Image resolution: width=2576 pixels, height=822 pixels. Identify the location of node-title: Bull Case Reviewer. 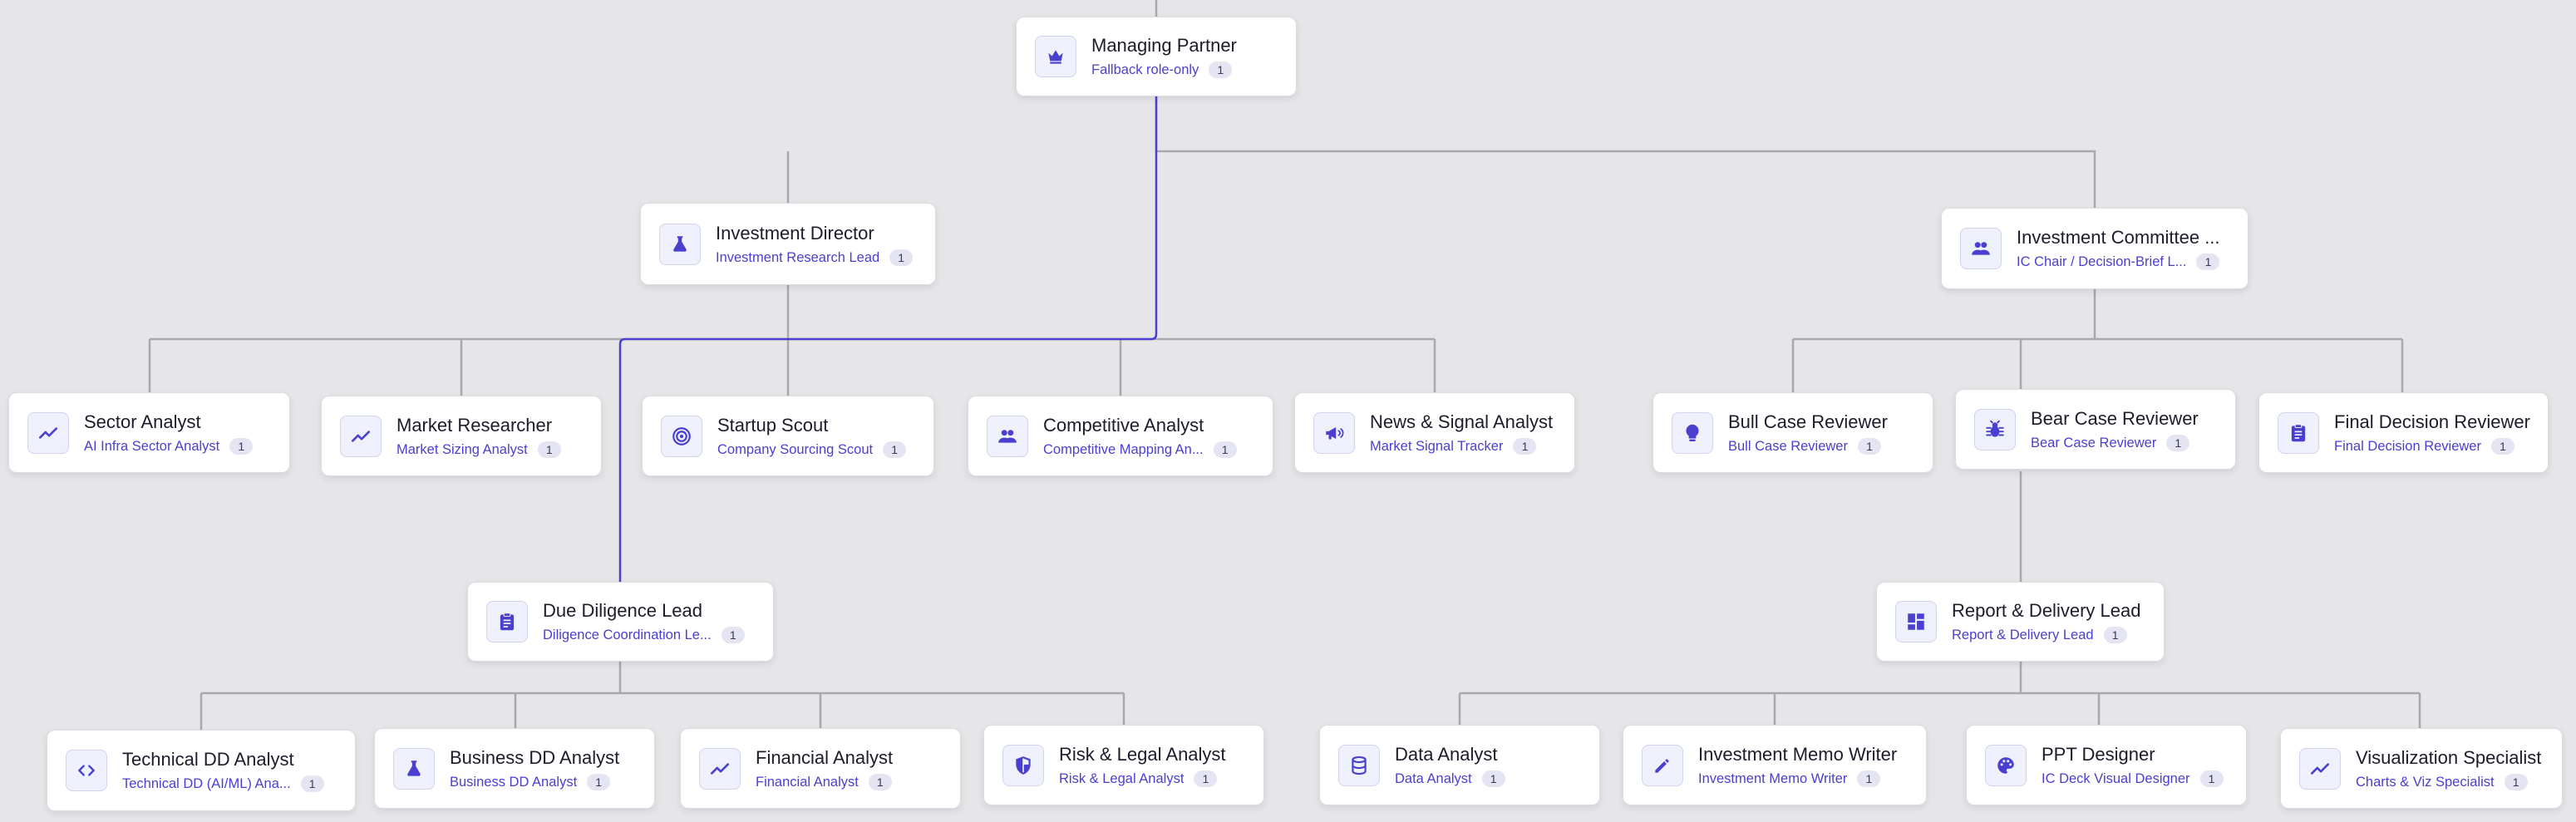
(1808, 421).